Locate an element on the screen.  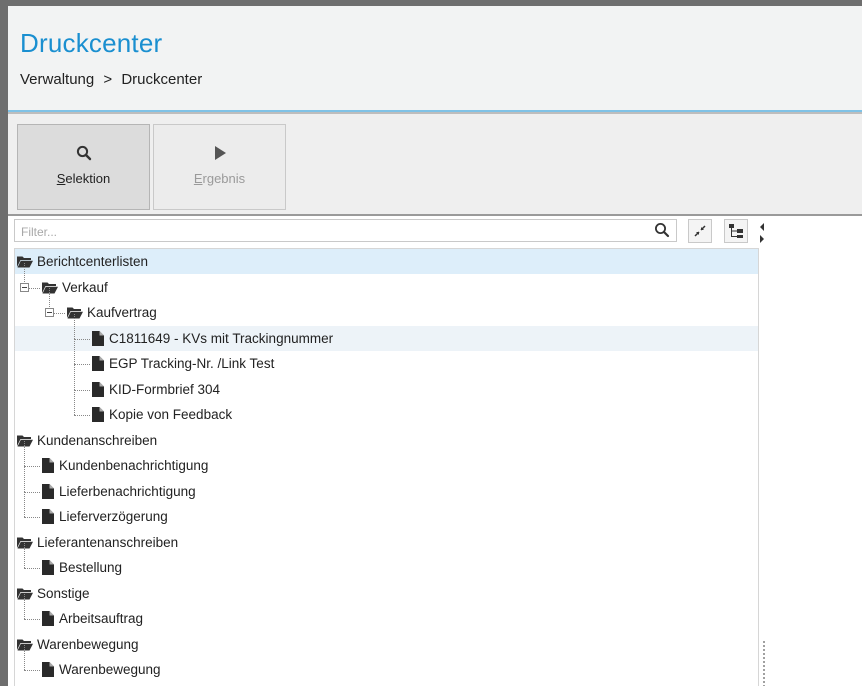
tree-node-label: C1811649 - KVs mit Trackingnummer is located at coordinates (221, 338).